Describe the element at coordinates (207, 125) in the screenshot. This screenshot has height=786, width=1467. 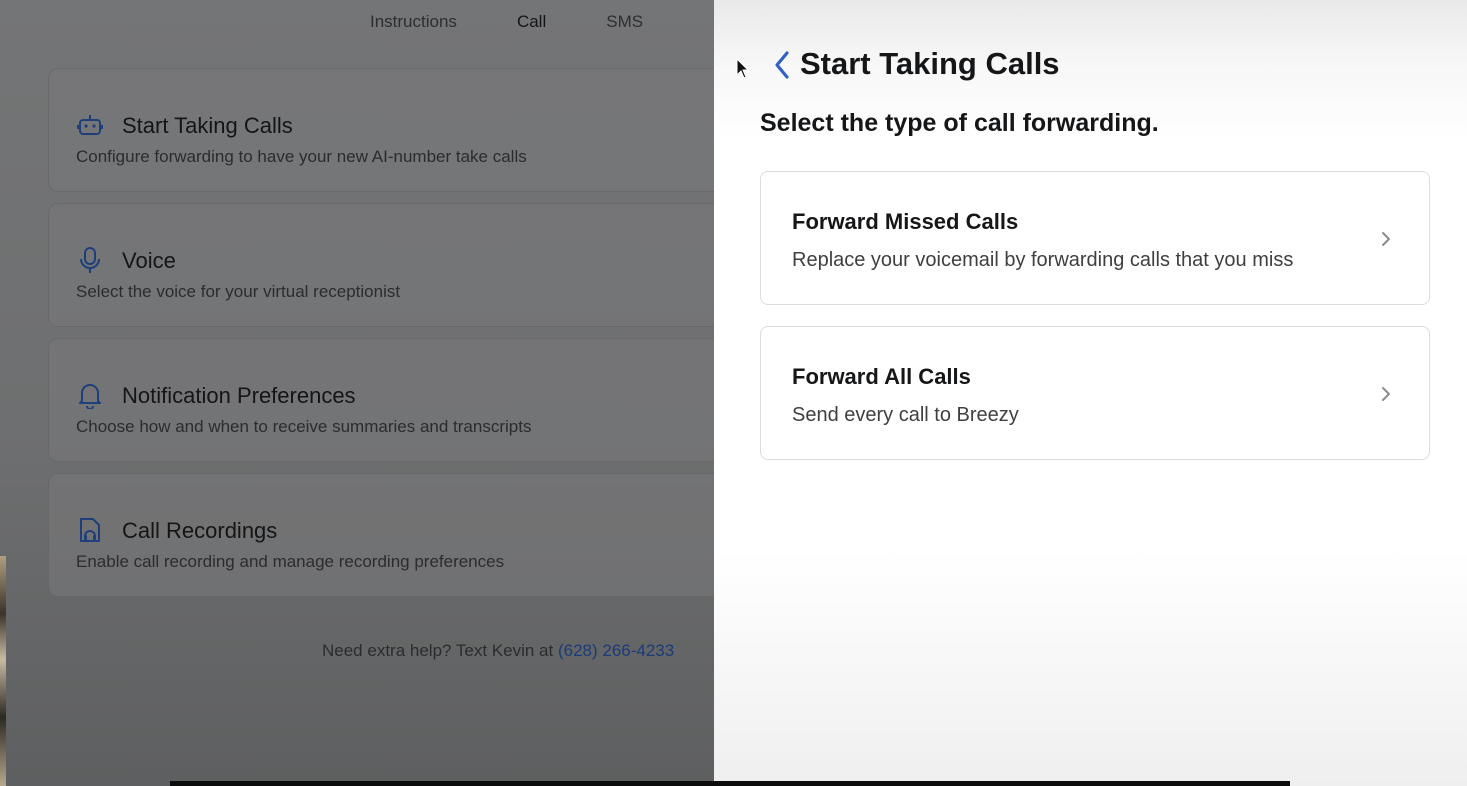
I see `settings-card-title: Start Taking Calls` at that location.